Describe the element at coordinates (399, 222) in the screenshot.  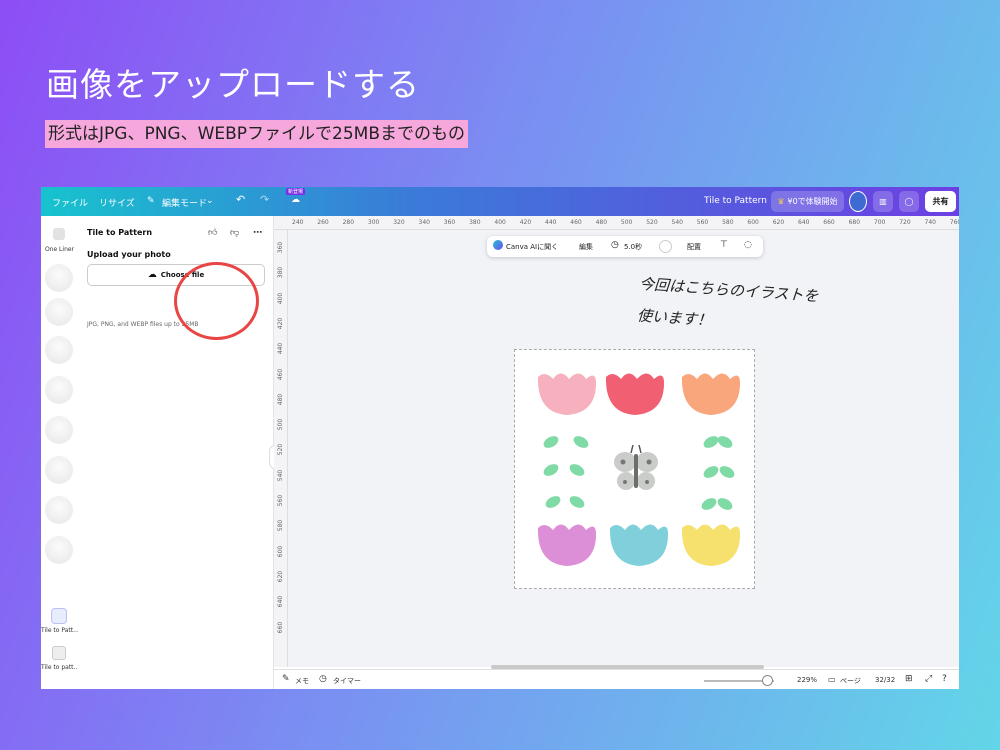
I see `ruler-top-tick: 320` at that location.